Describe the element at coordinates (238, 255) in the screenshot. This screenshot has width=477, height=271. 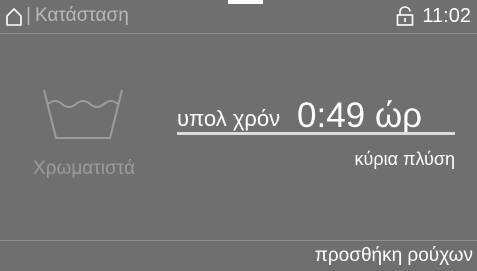
I see `footer-bar: προσθήκη ρούχων` at that location.